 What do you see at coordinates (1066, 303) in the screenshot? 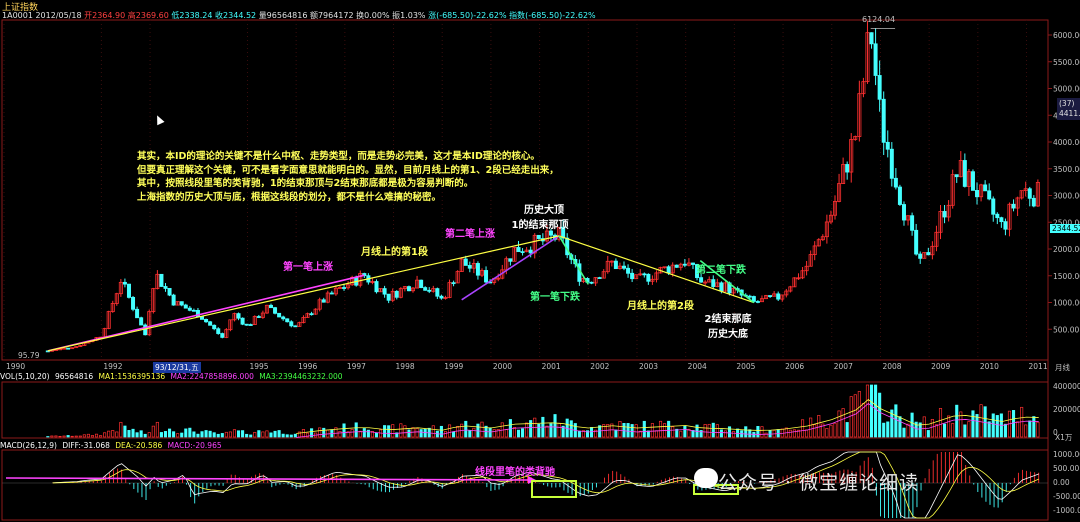
I see `y-tick-label: 1000.00` at bounding box center [1066, 303].